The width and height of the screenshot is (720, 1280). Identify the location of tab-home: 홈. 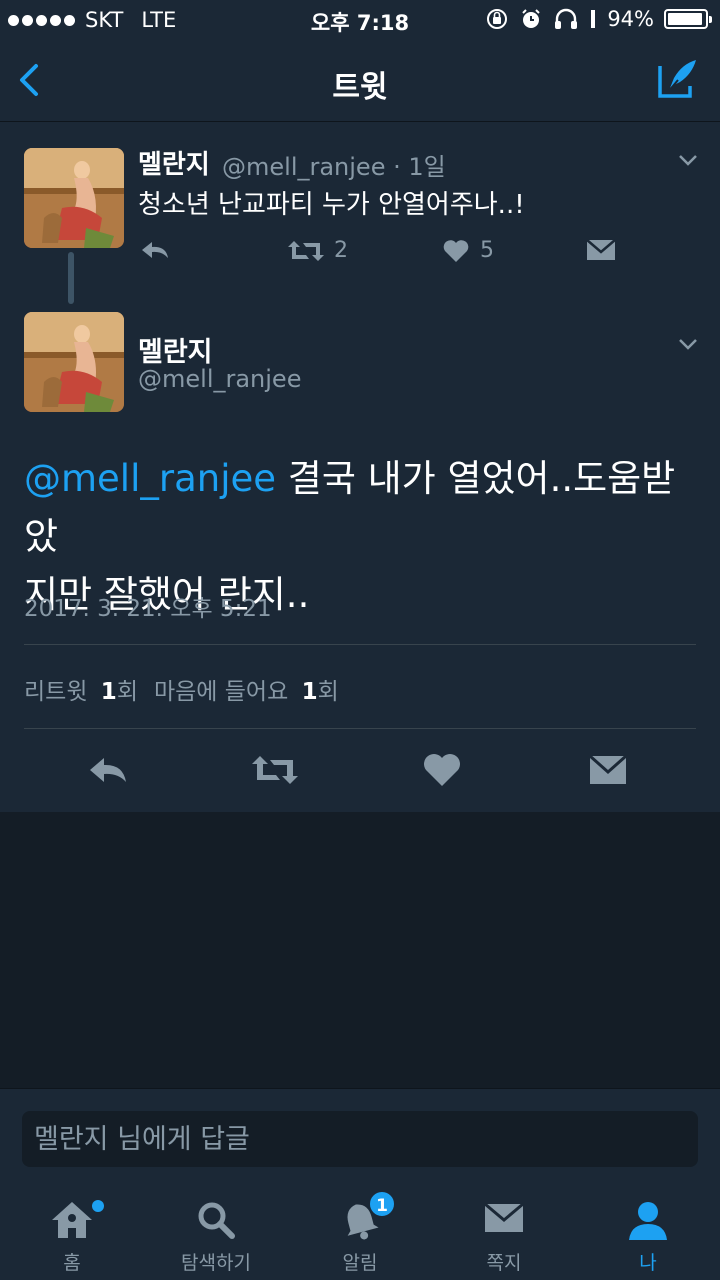
(72, 1230).